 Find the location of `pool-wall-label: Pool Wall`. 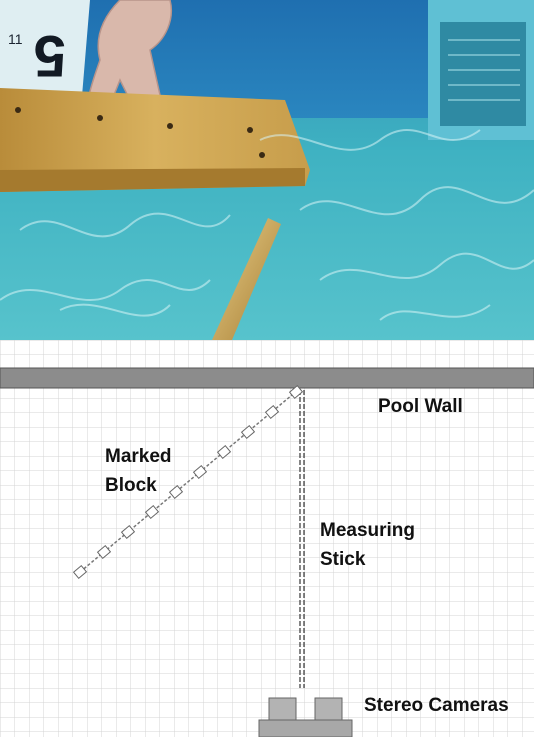

pool-wall-label: Pool Wall is located at coordinates (420, 406).